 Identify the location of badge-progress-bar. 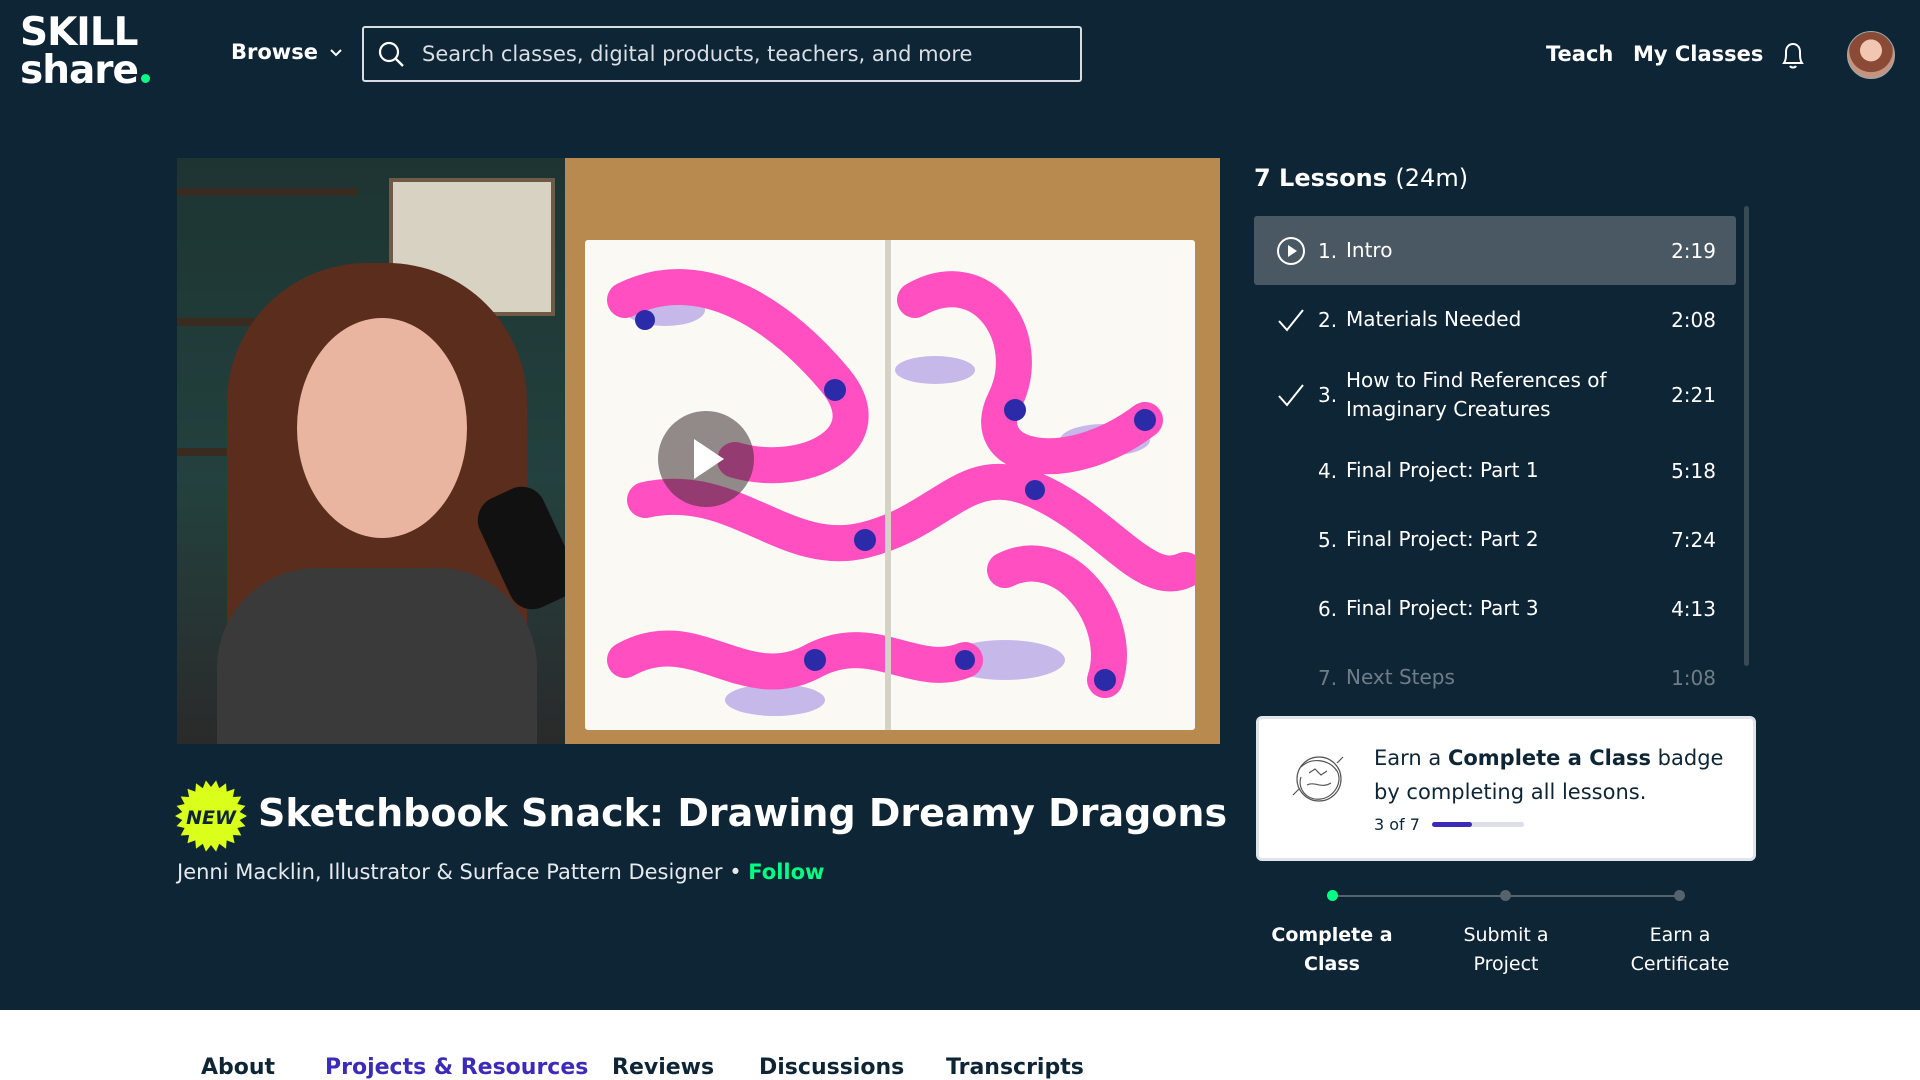
(1477, 824).